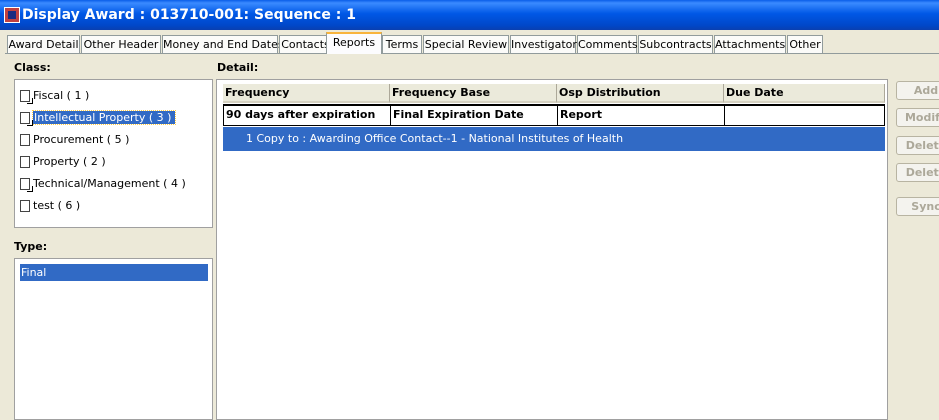  I want to click on class-item-procurement: Procurement ( 5 ), so click(74, 140).